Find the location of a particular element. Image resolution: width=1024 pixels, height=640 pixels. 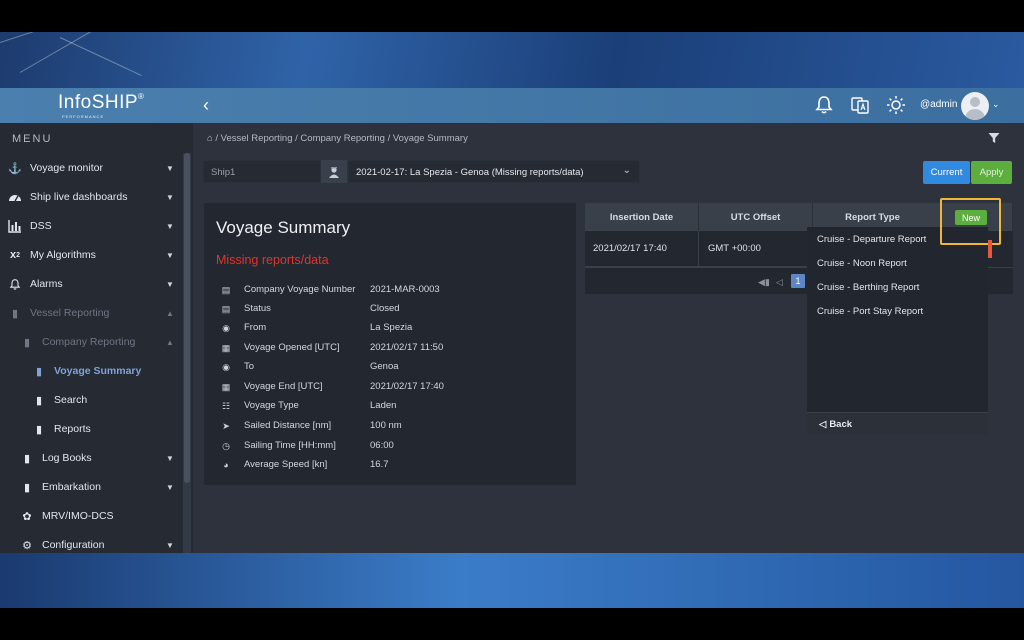

column-header-insertion-date: Insertion Date is located at coordinates (642, 217).